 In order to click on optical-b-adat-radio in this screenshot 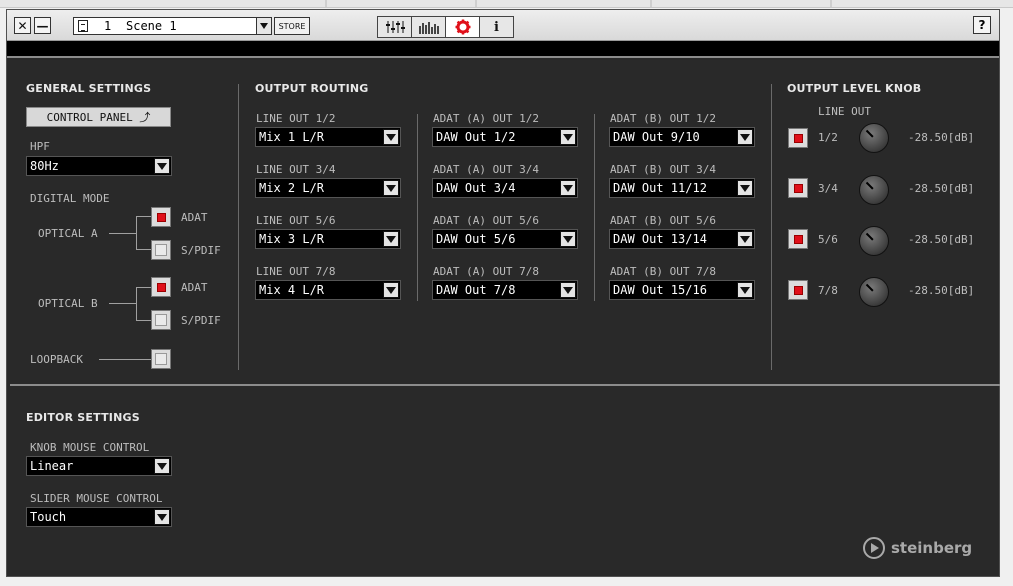, I will do `click(161, 287)`.